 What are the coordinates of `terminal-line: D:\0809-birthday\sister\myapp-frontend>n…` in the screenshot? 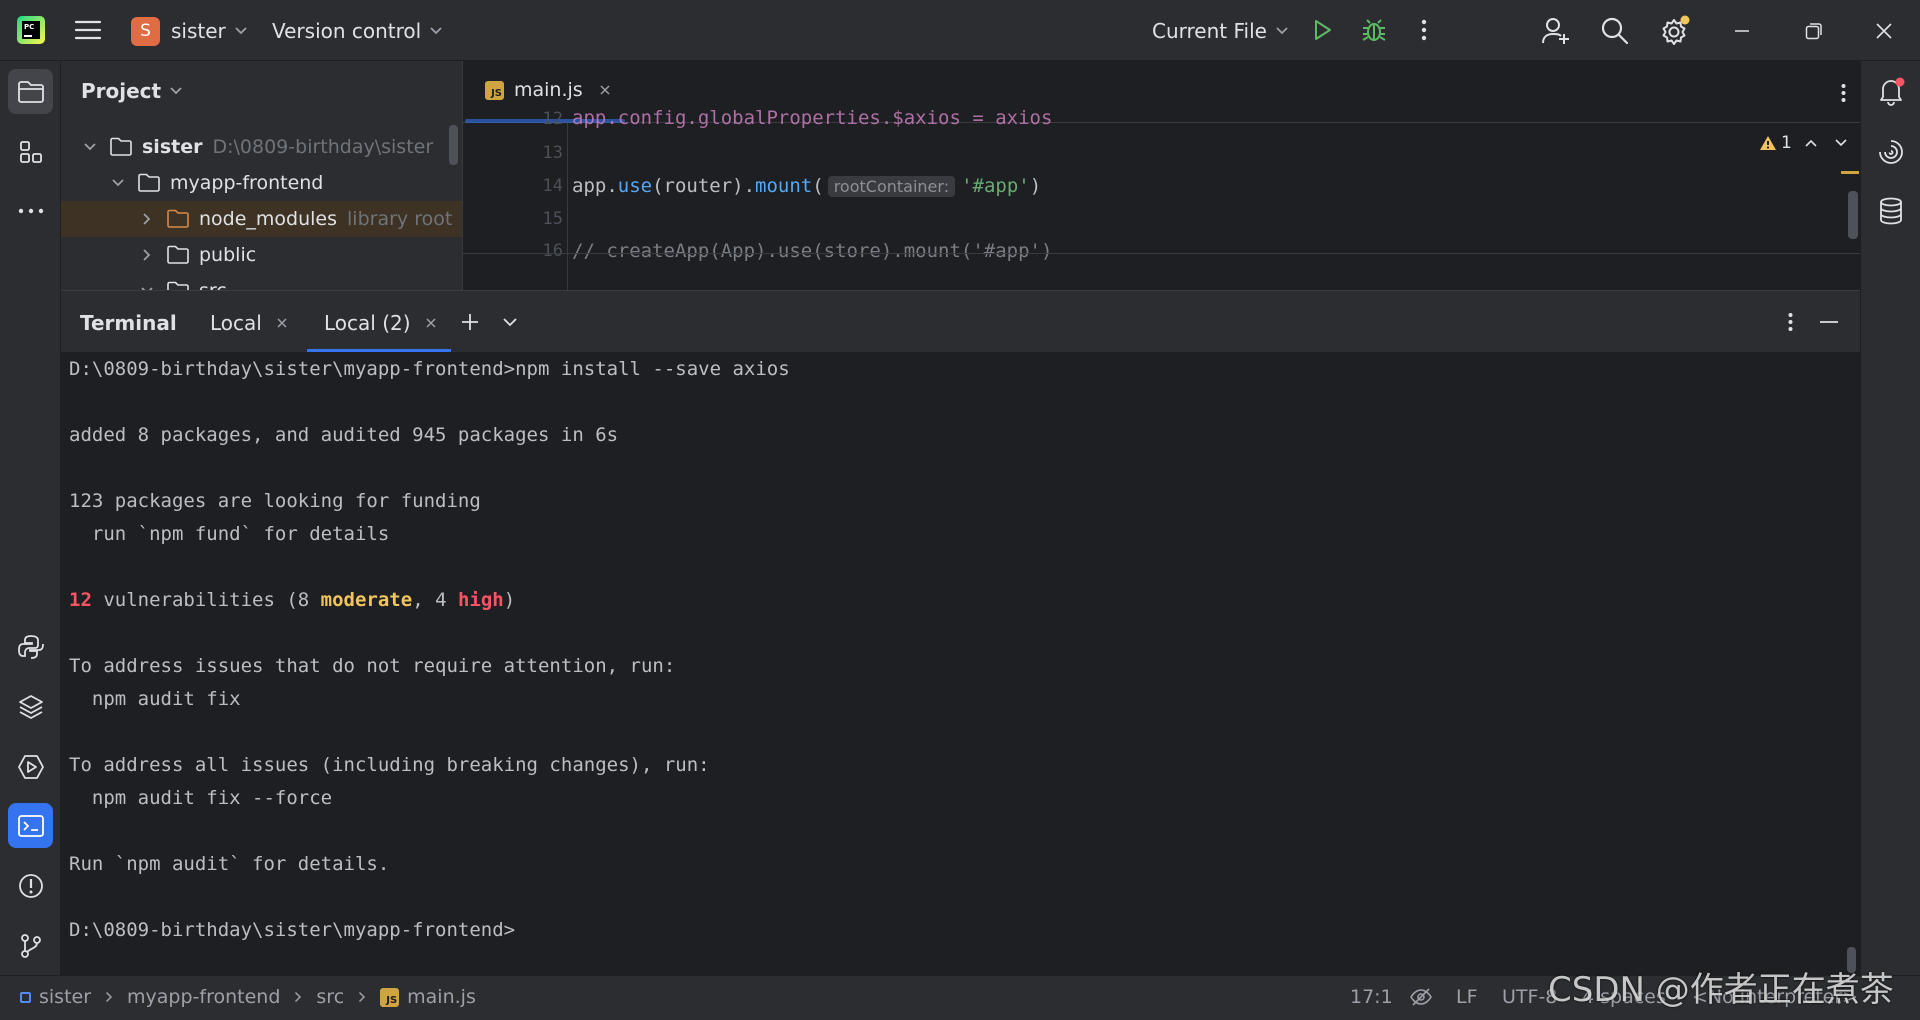 It's located at (429, 369).